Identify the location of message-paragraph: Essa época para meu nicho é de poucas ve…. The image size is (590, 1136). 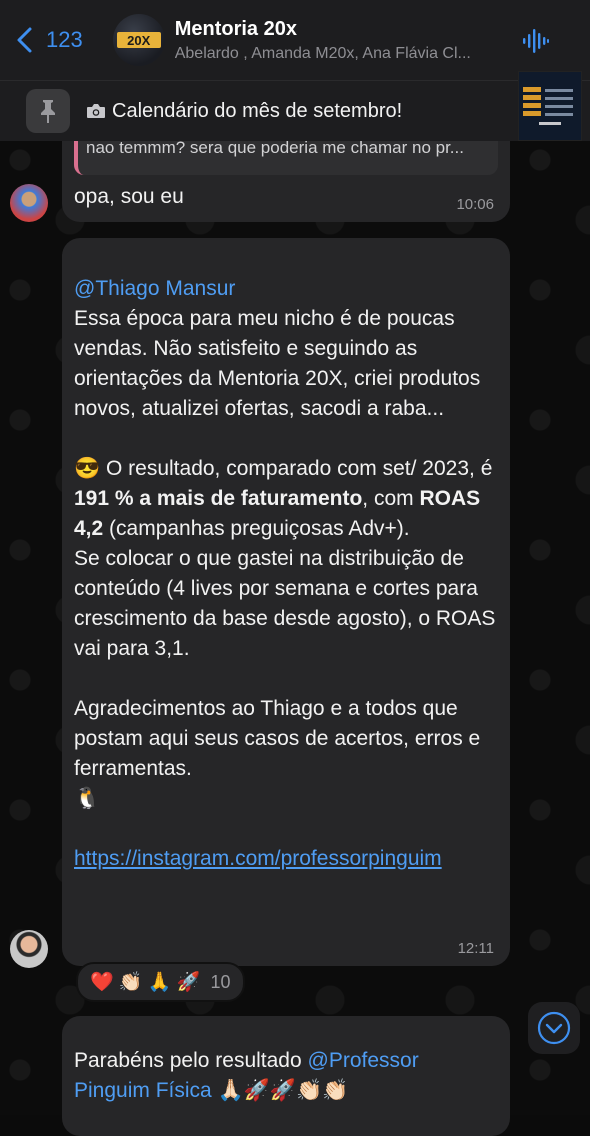
(277, 363).